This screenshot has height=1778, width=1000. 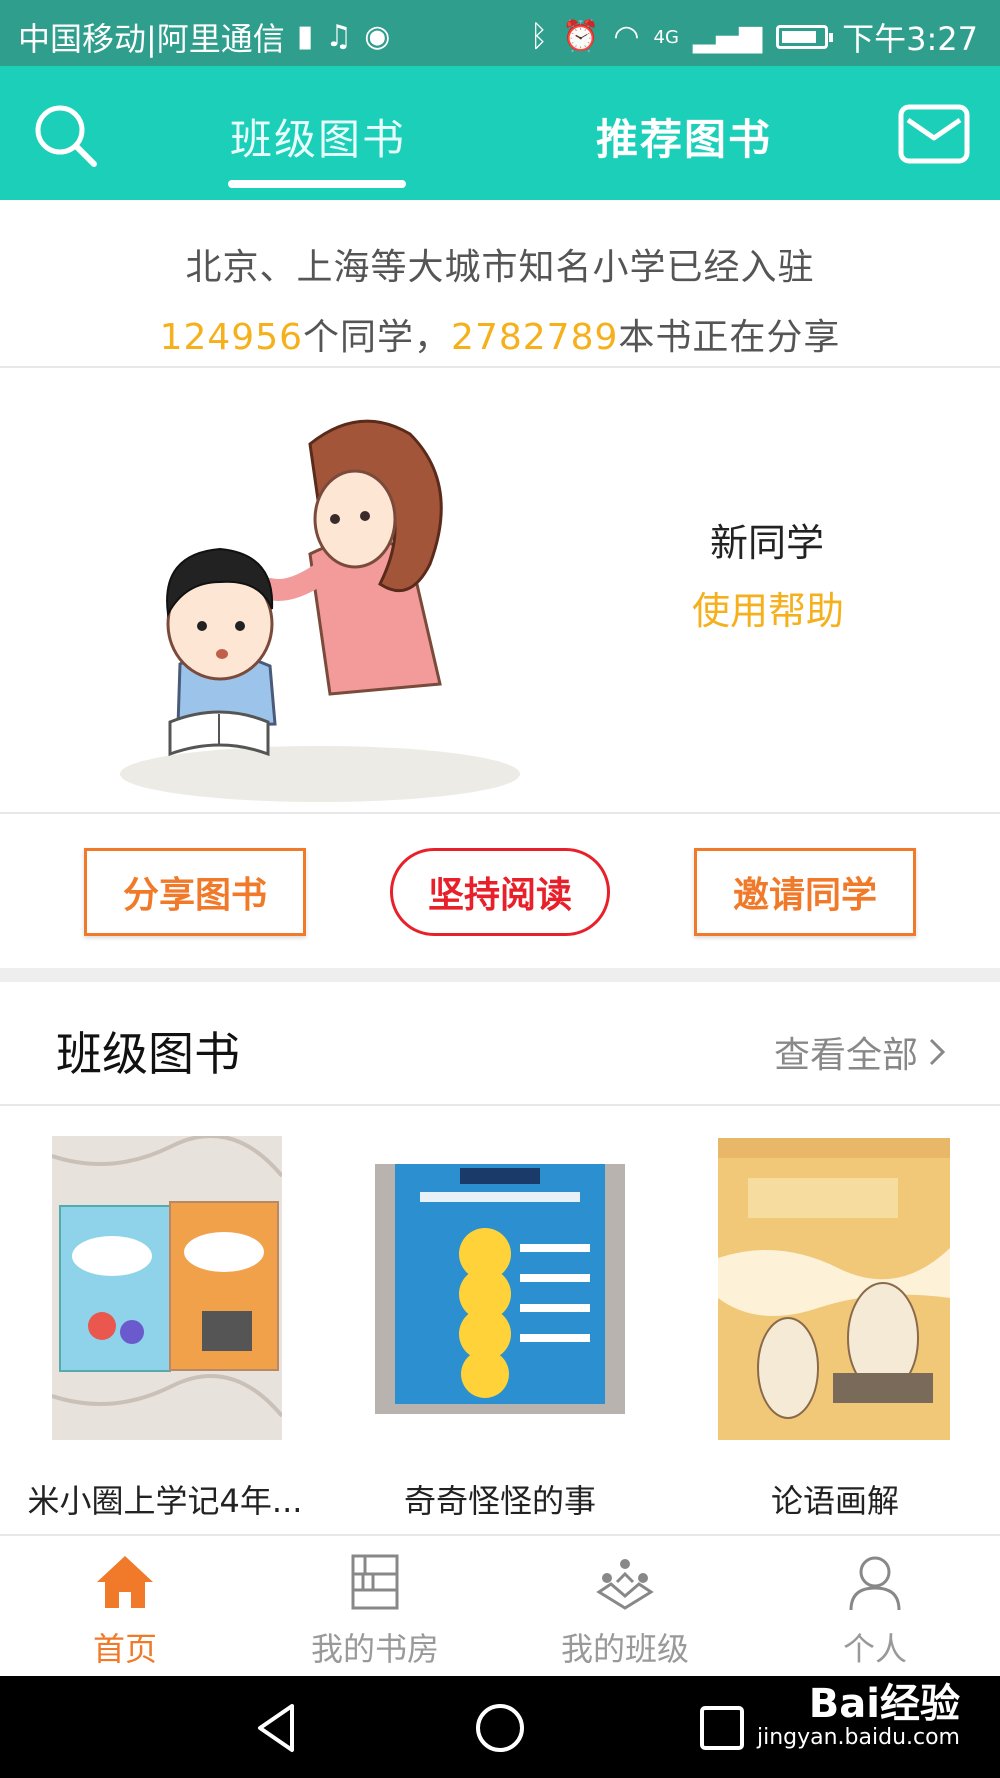 I want to click on status-bar: 中国移动|阿里通信 ▮ ♫ ◉ ᛒ ⏰ ◠ 4G ▂▄▆ 下午3:27, so click(x=500, y=33).